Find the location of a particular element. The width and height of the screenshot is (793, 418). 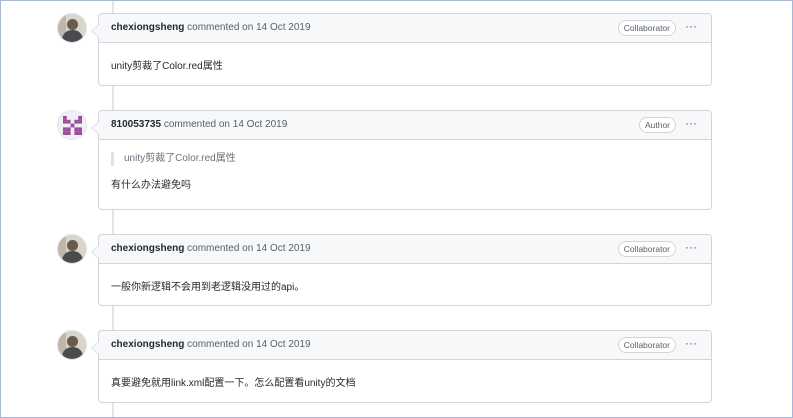

comment-body: unity剪裁了Color.red属性 is located at coordinates (405, 57).